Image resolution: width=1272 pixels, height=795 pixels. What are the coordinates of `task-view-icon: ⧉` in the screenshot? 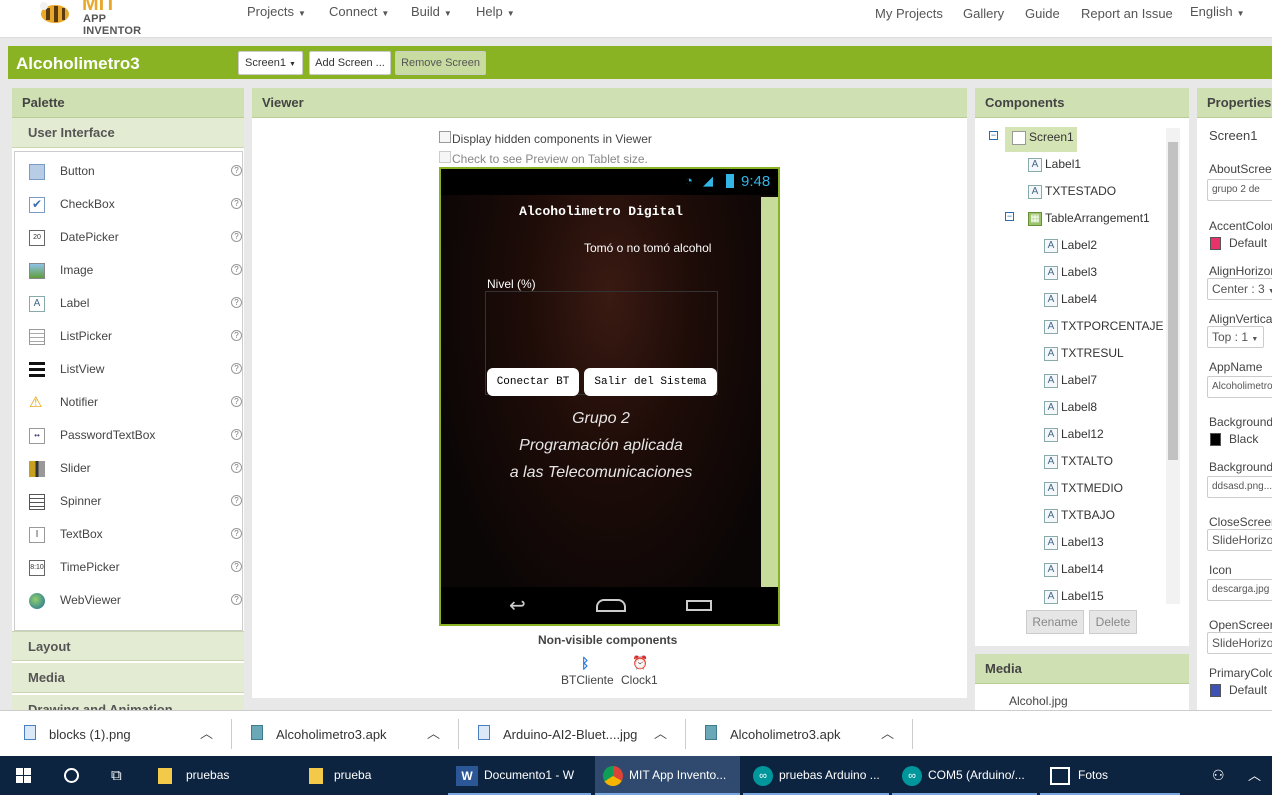 It's located at (121, 775).